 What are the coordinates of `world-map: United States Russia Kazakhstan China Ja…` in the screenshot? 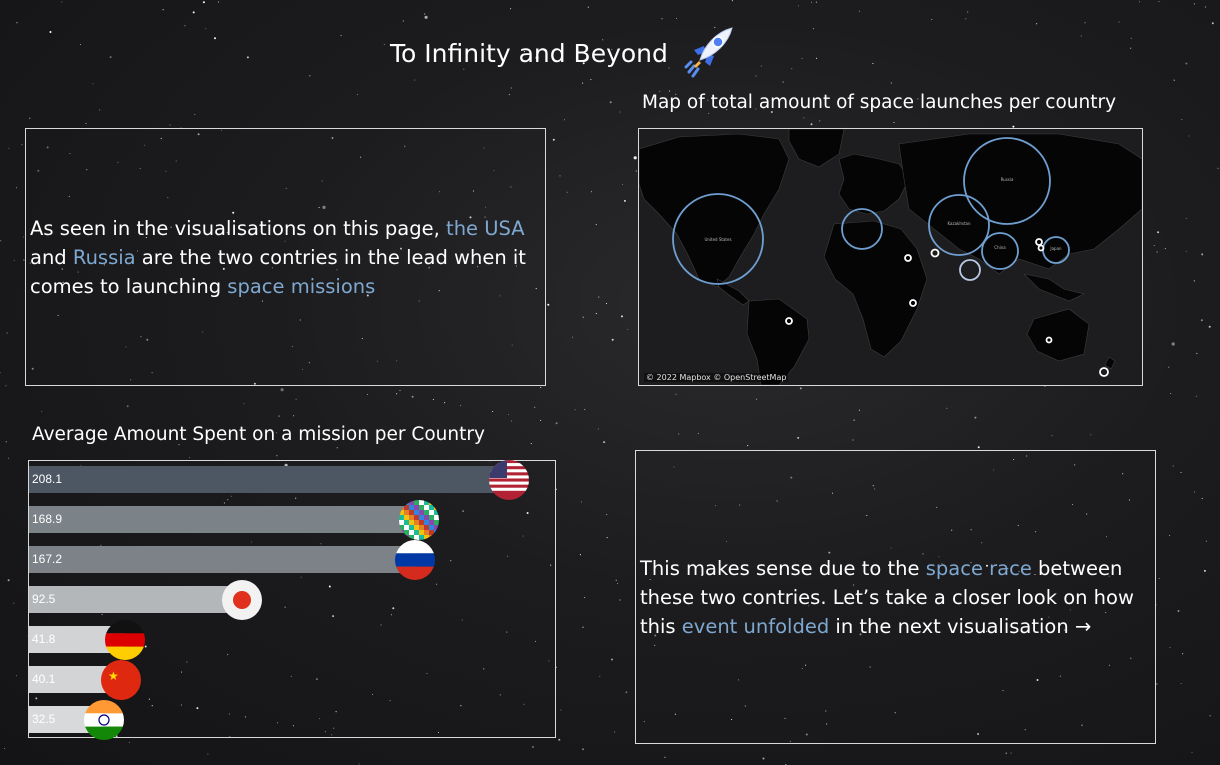 It's located at (890, 257).